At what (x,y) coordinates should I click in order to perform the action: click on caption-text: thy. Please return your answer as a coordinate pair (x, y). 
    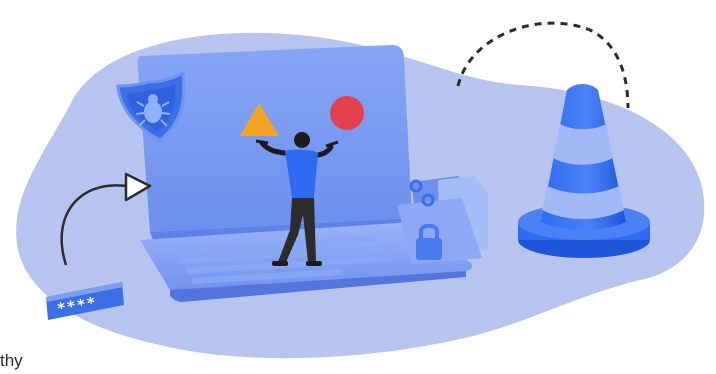
    Looking at the image, I should click on (11, 360).